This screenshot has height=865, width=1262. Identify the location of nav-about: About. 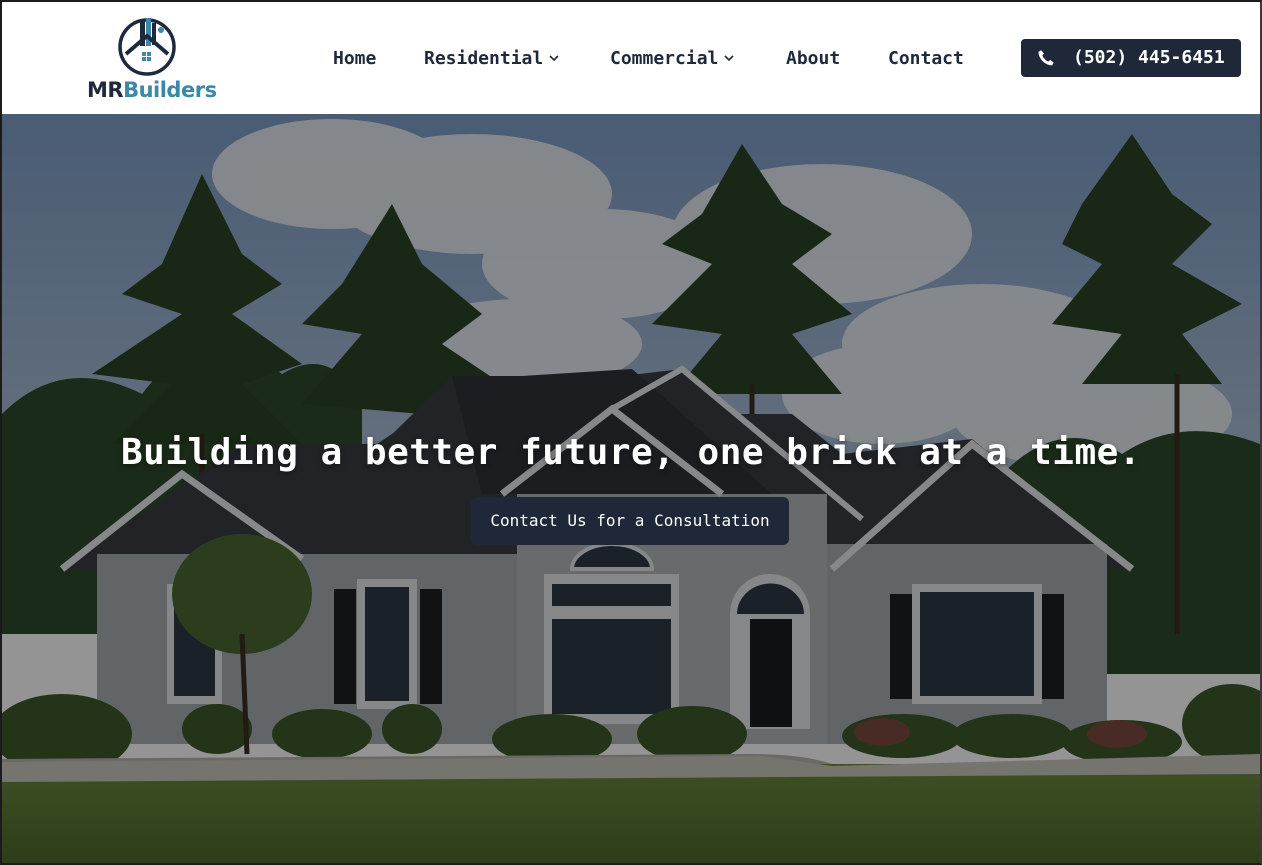
(813, 59).